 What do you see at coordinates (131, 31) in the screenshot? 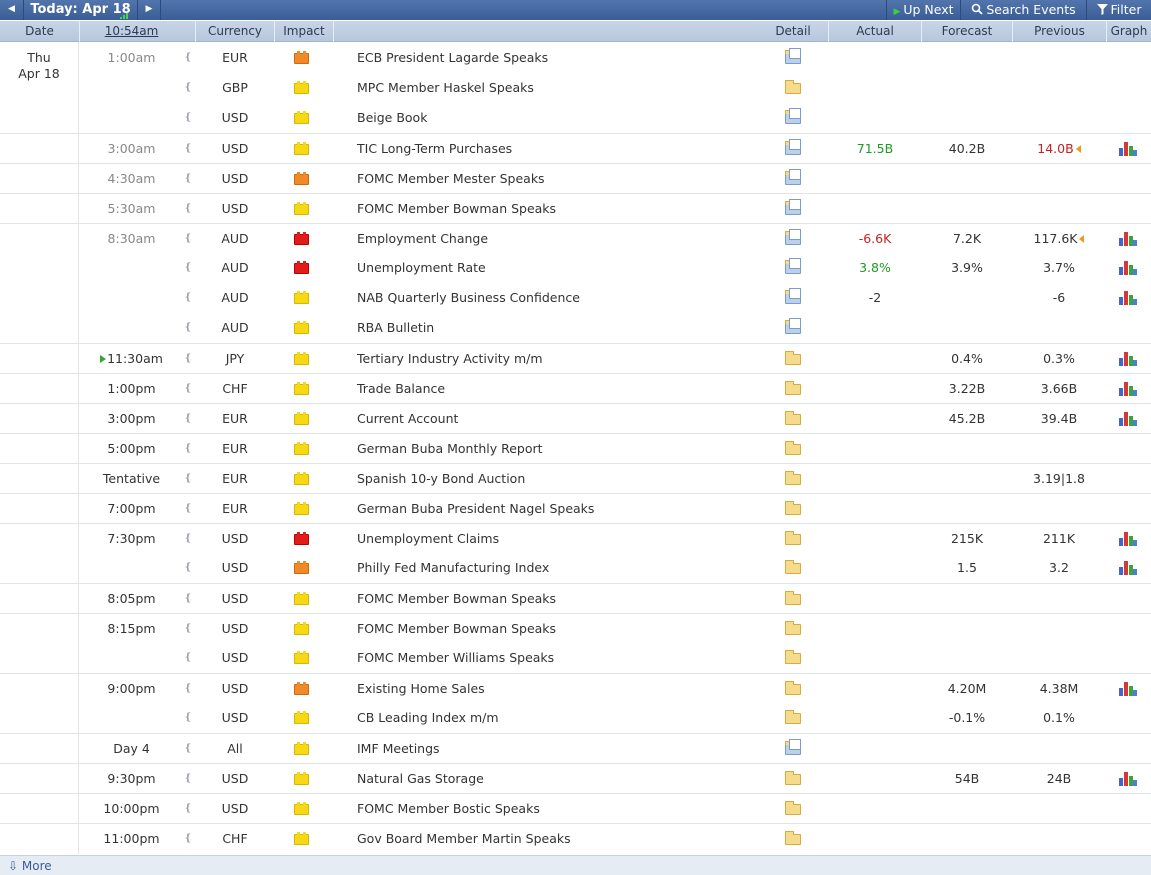
I see `current-time-link: 10:54am` at bounding box center [131, 31].